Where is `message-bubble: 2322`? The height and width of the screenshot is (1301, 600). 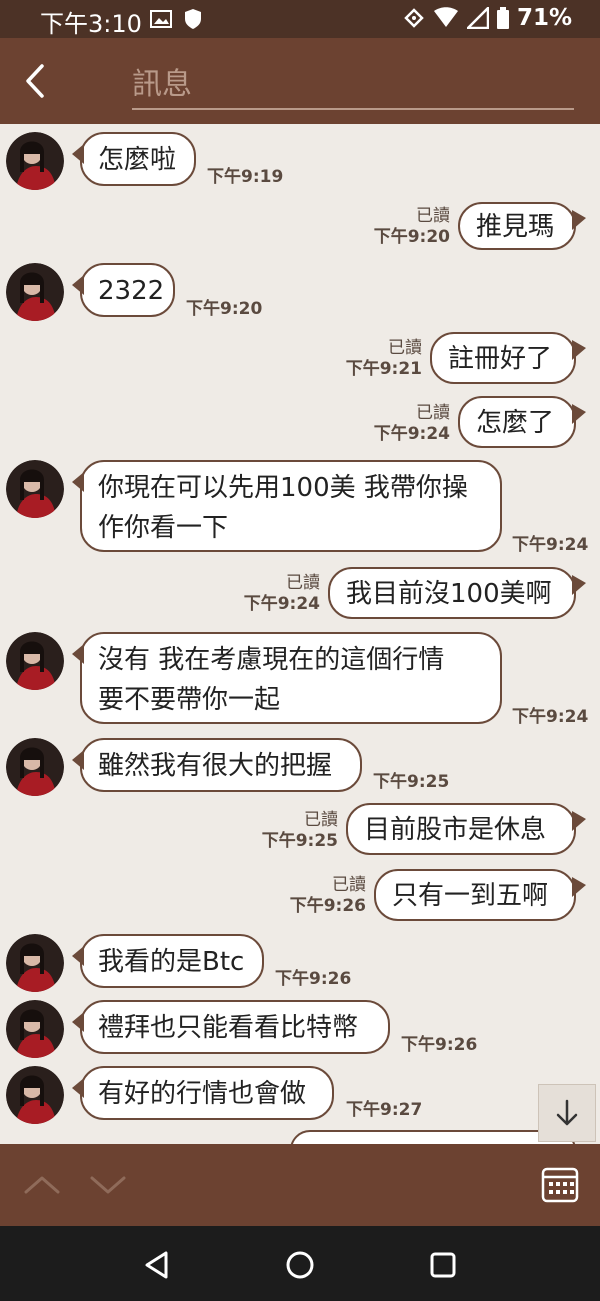 message-bubble: 2322 is located at coordinates (123, 290).